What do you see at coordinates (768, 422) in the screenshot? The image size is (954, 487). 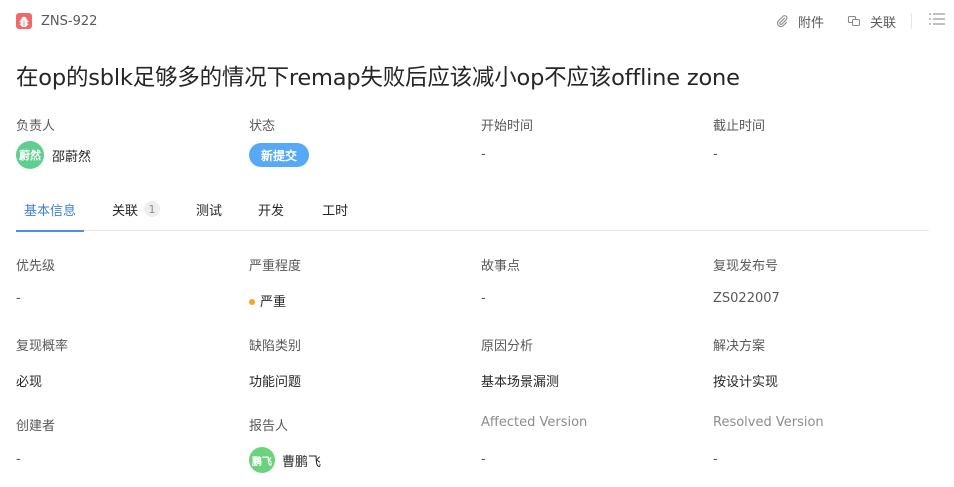 I see `resolved-version-label: Resolved Version` at bounding box center [768, 422].